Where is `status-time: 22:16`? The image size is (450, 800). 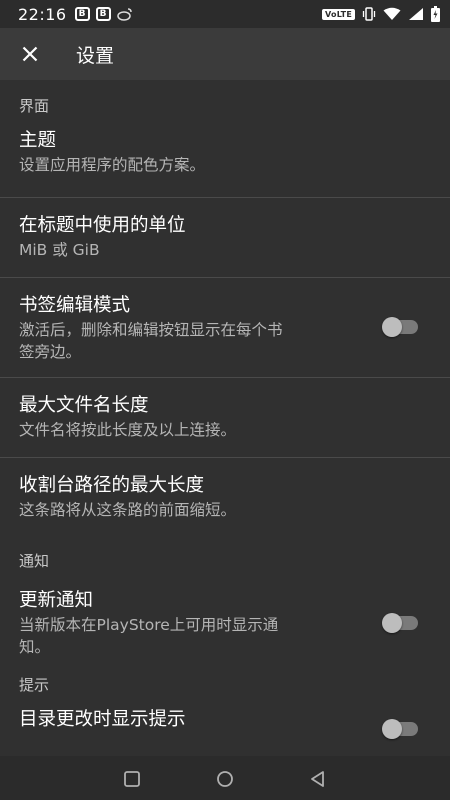 status-time: 22:16 is located at coordinates (42, 14).